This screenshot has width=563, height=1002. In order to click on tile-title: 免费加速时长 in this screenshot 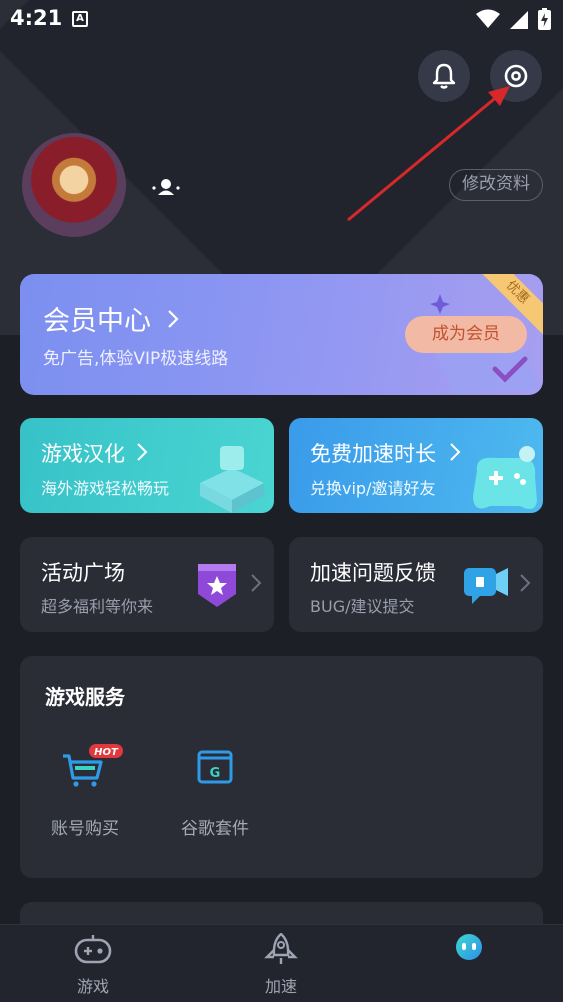, I will do `click(373, 454)`.